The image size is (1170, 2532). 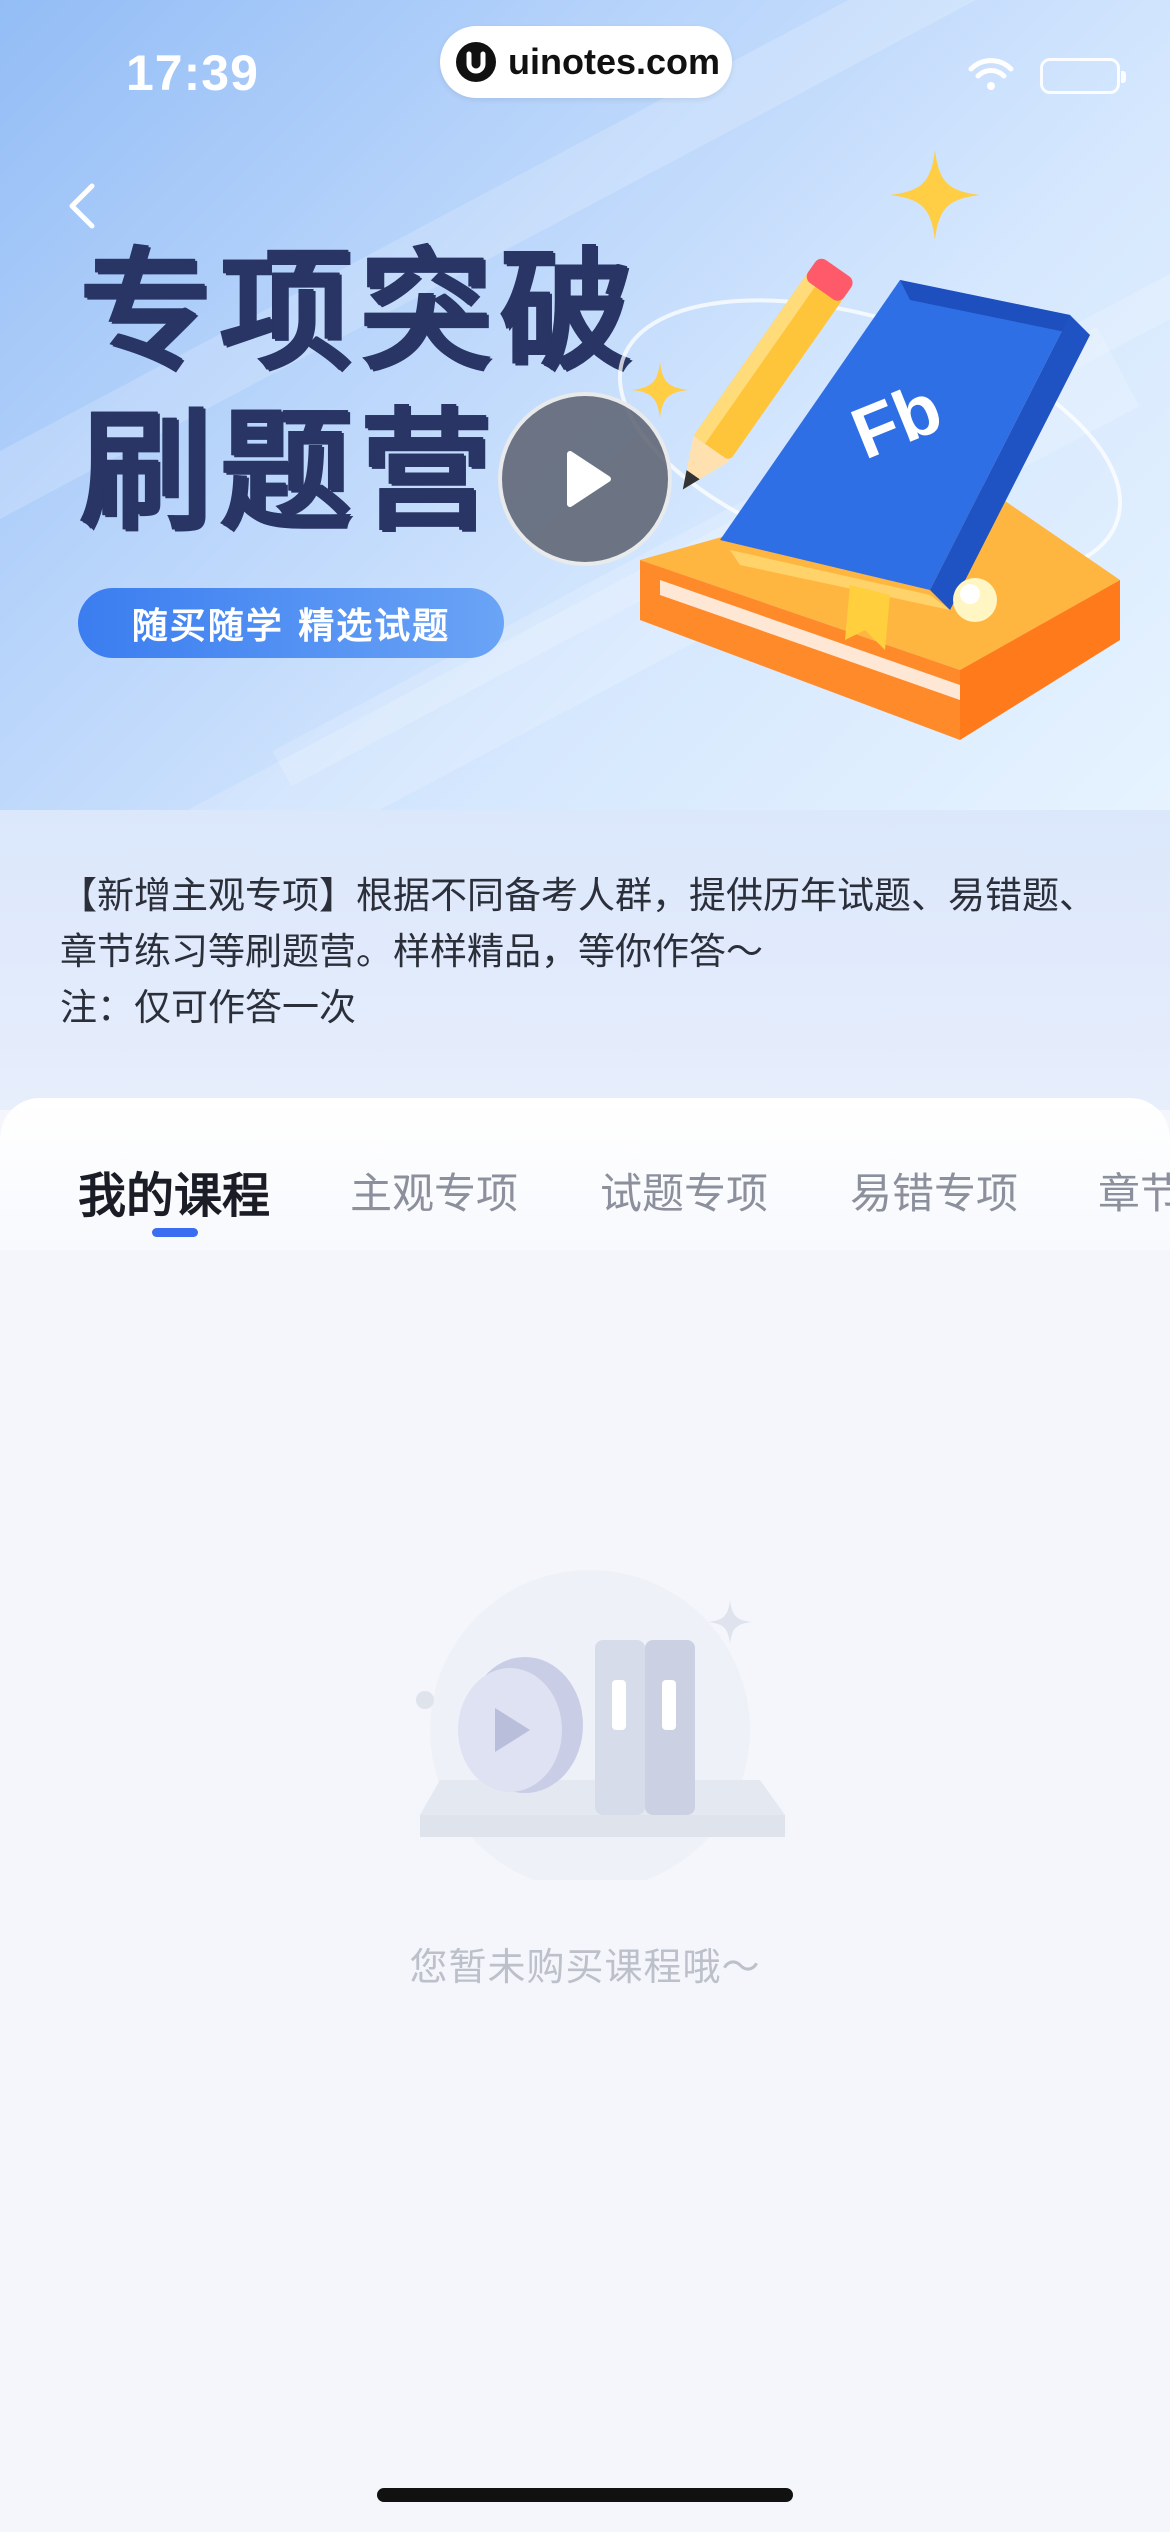 What do you see at coordinates (360, 312) in the screenshot?
I see `banner-title-line1: 专项突破` at bounding box center [360, 312].